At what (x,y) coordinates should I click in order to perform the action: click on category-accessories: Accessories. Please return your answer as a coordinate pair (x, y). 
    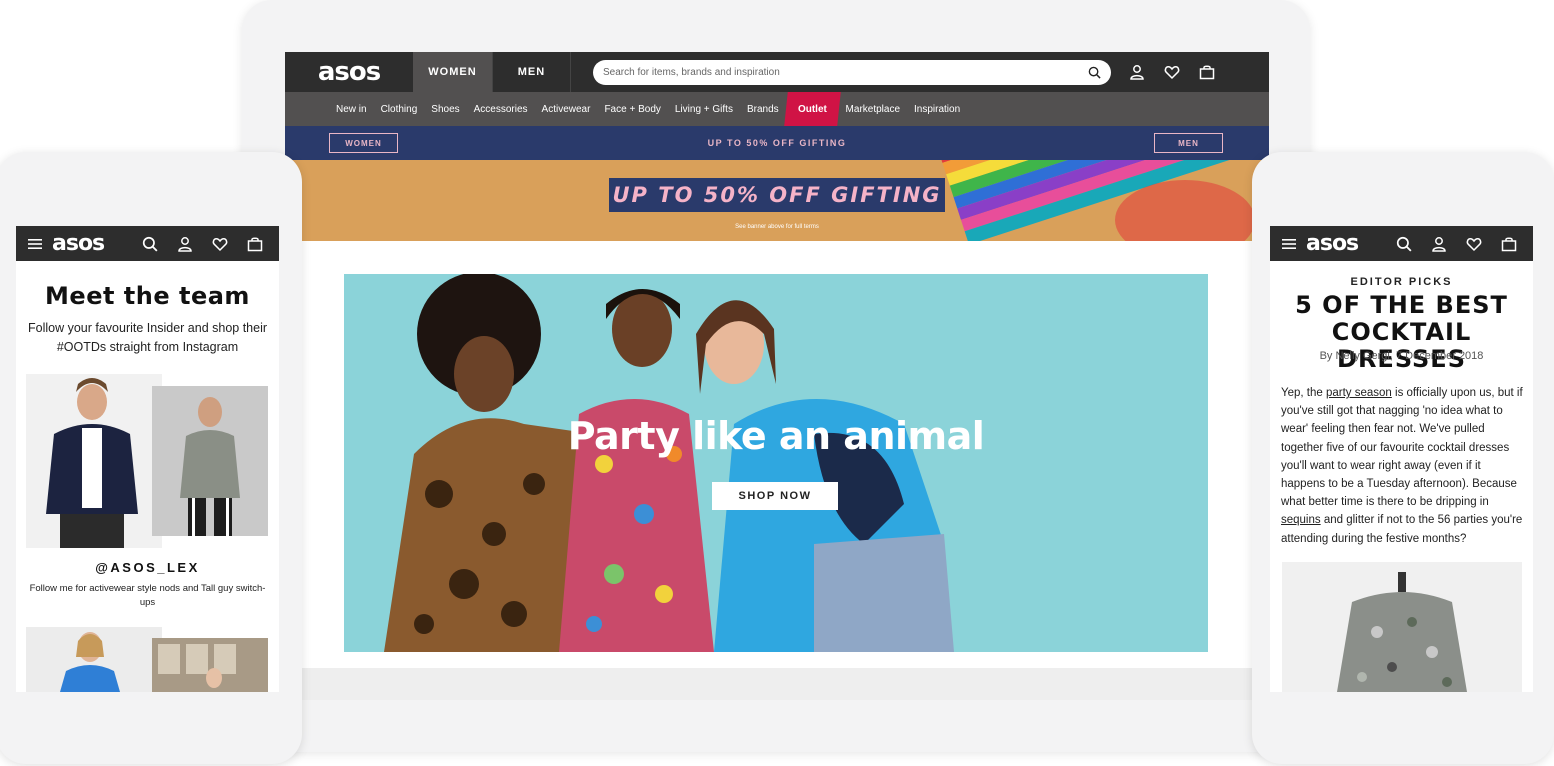
    Looking at the image, I should click on (501, 109).